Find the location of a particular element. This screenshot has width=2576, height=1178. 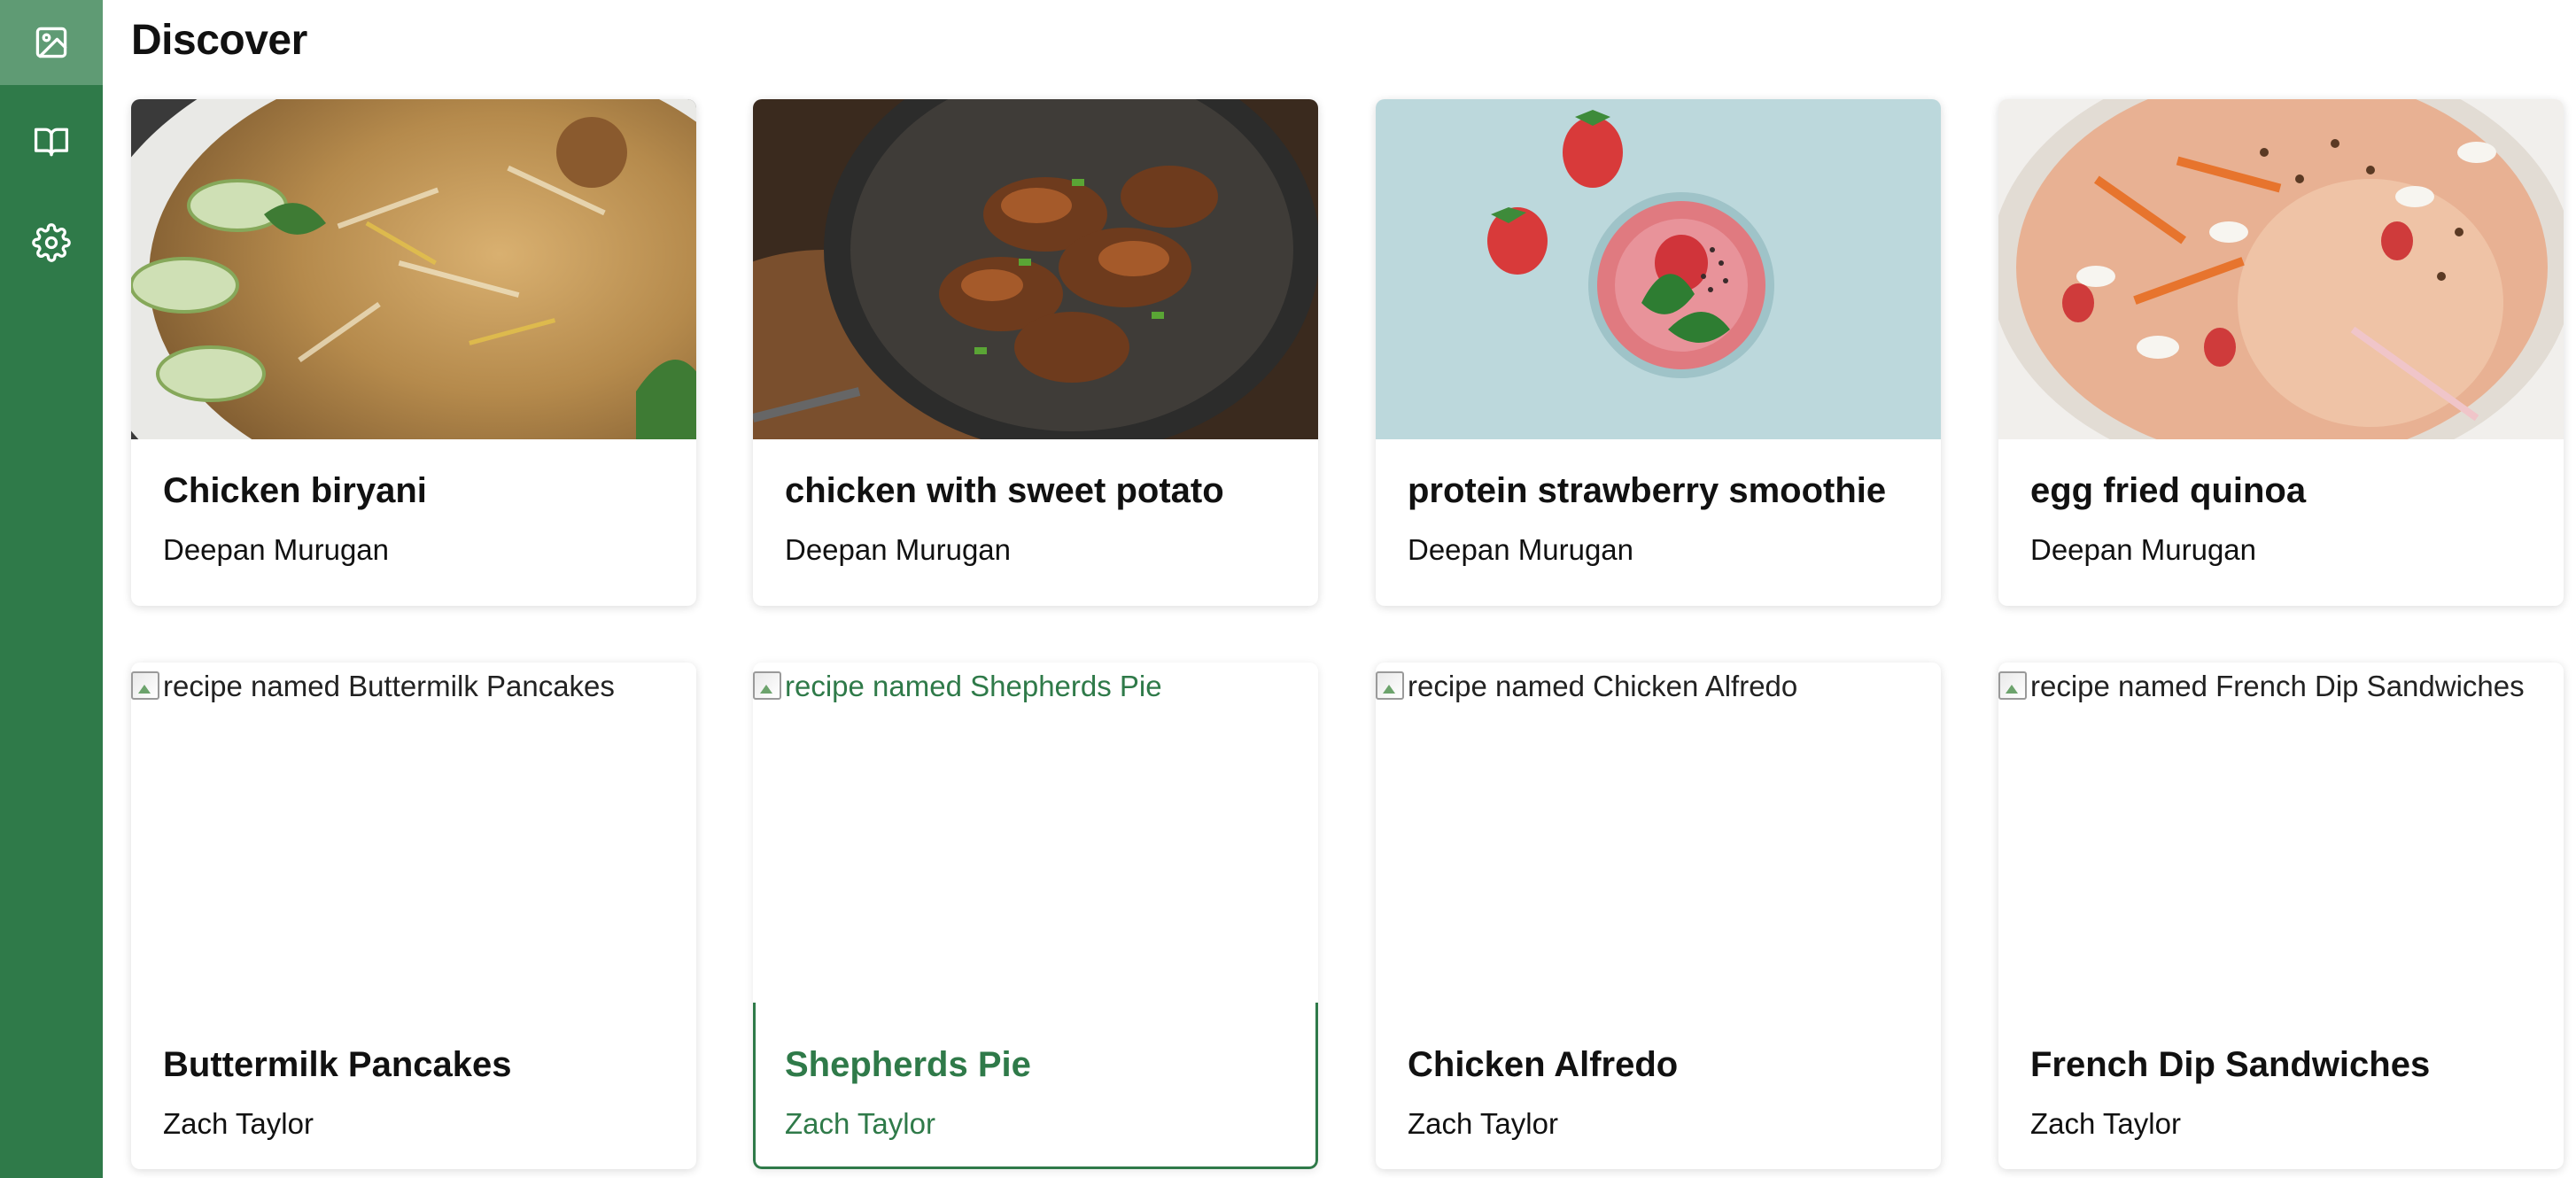

recipe-image-alt-text: recipe named Chicken Alfredo is located at coordinates (1603, 686).